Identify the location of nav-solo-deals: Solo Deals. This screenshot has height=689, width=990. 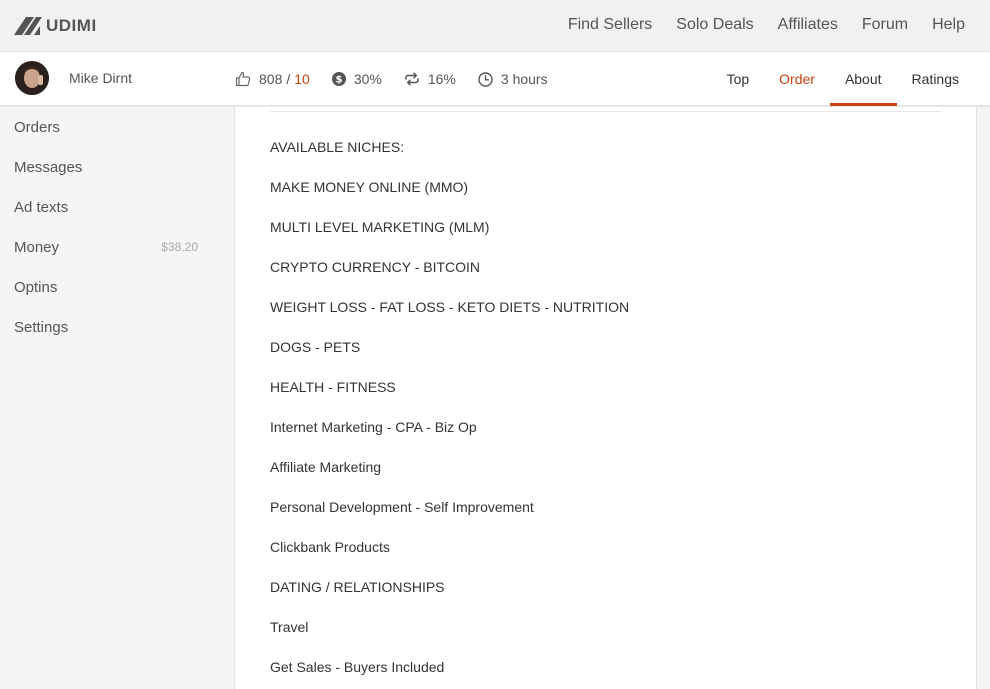
(714, 25).